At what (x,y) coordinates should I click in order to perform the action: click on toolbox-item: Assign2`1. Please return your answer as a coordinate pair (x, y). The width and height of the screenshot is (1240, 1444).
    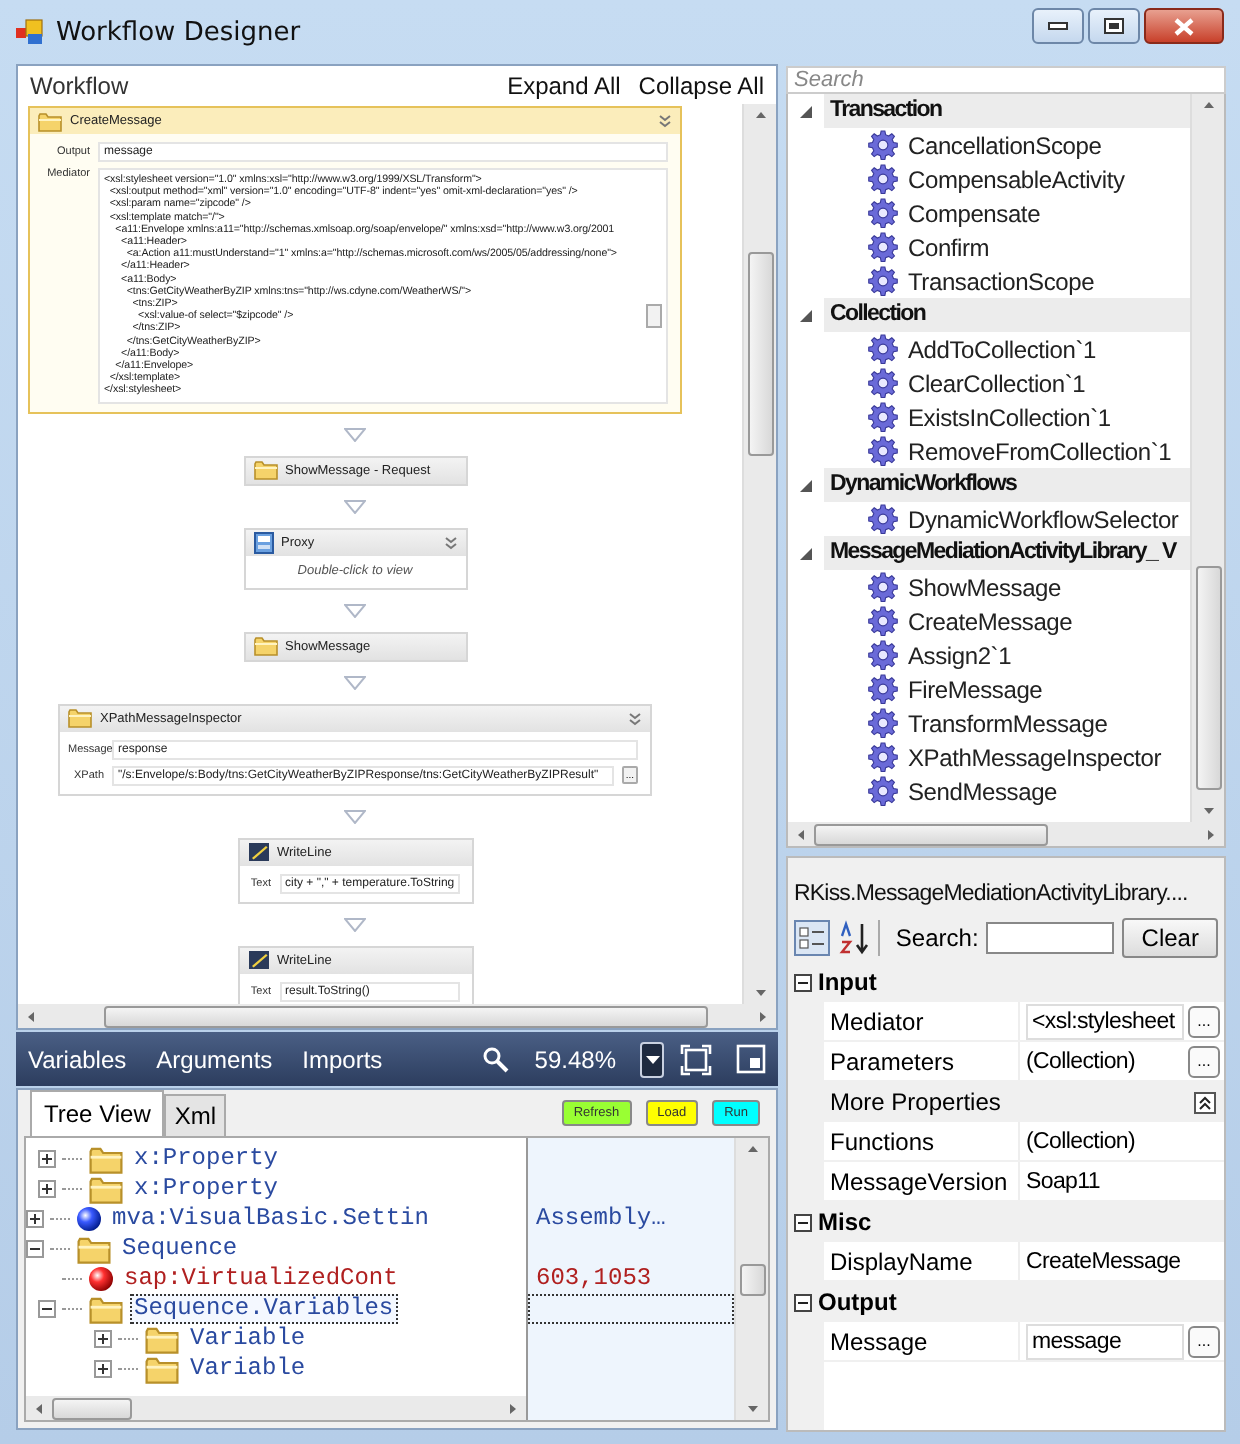
    Looking at the image, I should click on (960, 655).